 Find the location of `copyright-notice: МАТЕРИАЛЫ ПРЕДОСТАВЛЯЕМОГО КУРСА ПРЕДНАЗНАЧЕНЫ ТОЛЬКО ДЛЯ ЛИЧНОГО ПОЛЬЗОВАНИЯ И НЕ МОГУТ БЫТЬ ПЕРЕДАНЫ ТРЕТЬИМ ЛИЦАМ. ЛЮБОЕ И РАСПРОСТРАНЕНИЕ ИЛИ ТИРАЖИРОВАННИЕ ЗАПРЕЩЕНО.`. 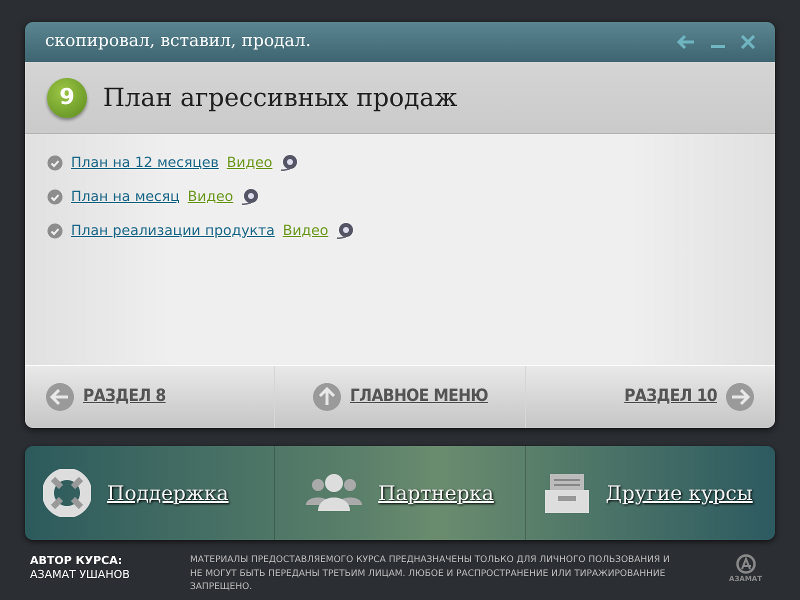

copyright-notice: МАТЕРИАЛЫ ПРЕДОСТАВЛЯЕМОГО КУРСА ПРЕДНАЗНАЧЕНЫ ТОЛЬКО ДЛЯ ЛИЧНОГО ПОЛЬЗОВАНИЯ И НЕ МОГУТ БЫТЬ ПЕРЕДАНЫ ТРЕТЬИМ ЛИЦАМ. ЛЮБОЕ И РАСПРОСТРАНЕНИЕ ИЛИ ТИРАЖИРОВАННИЕ ЗАПРЕЩЕНО. is located at coordinates (430, 574).